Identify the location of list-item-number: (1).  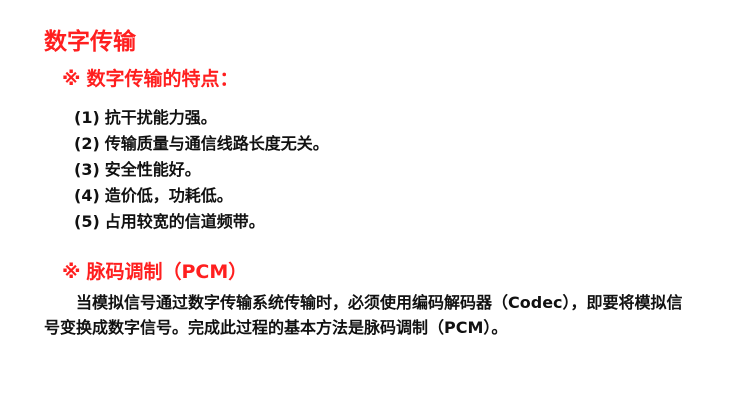
(87, 117).